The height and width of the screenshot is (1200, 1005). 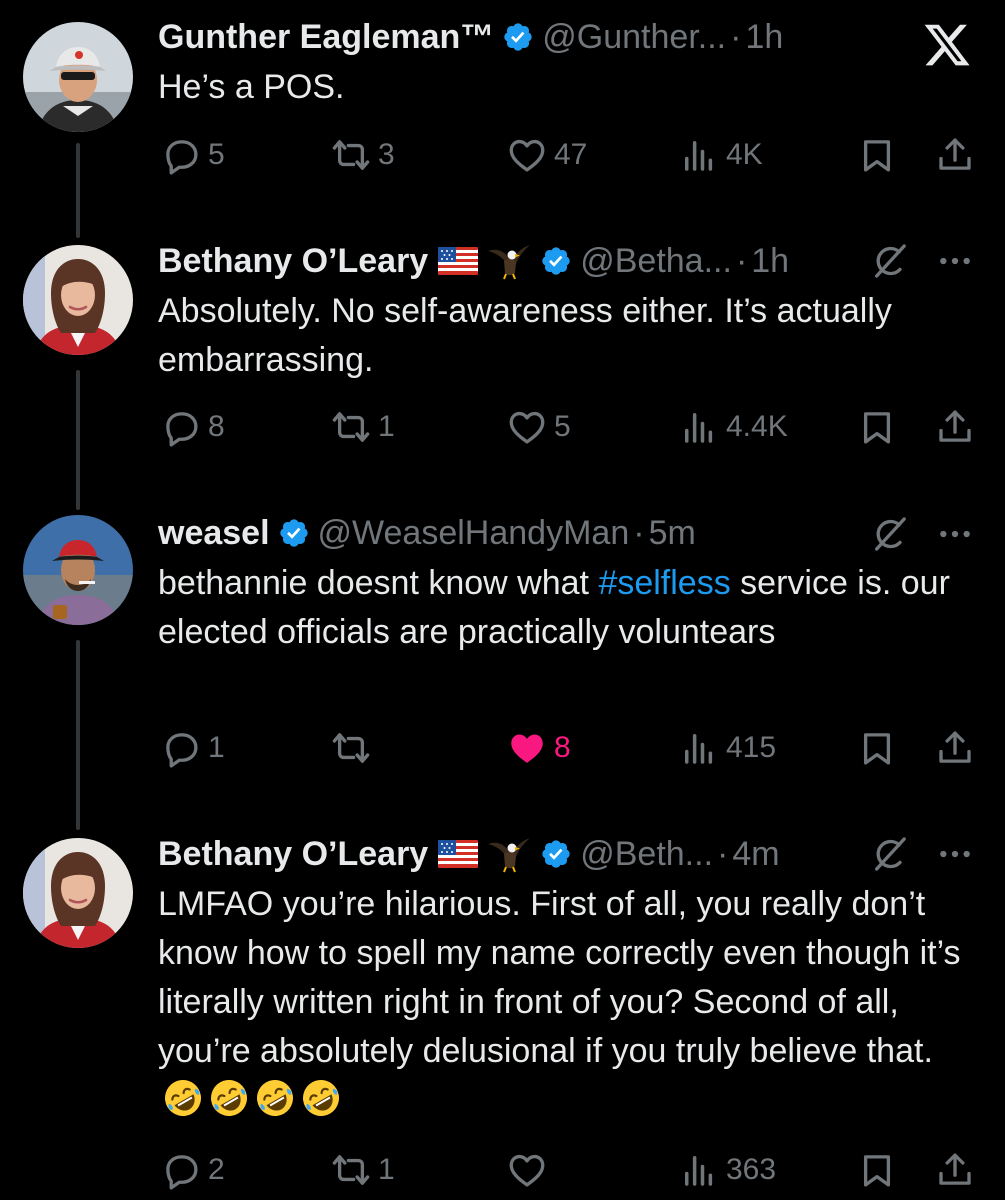 I want to click on view-count: 4K, so click(x=744, y=154).